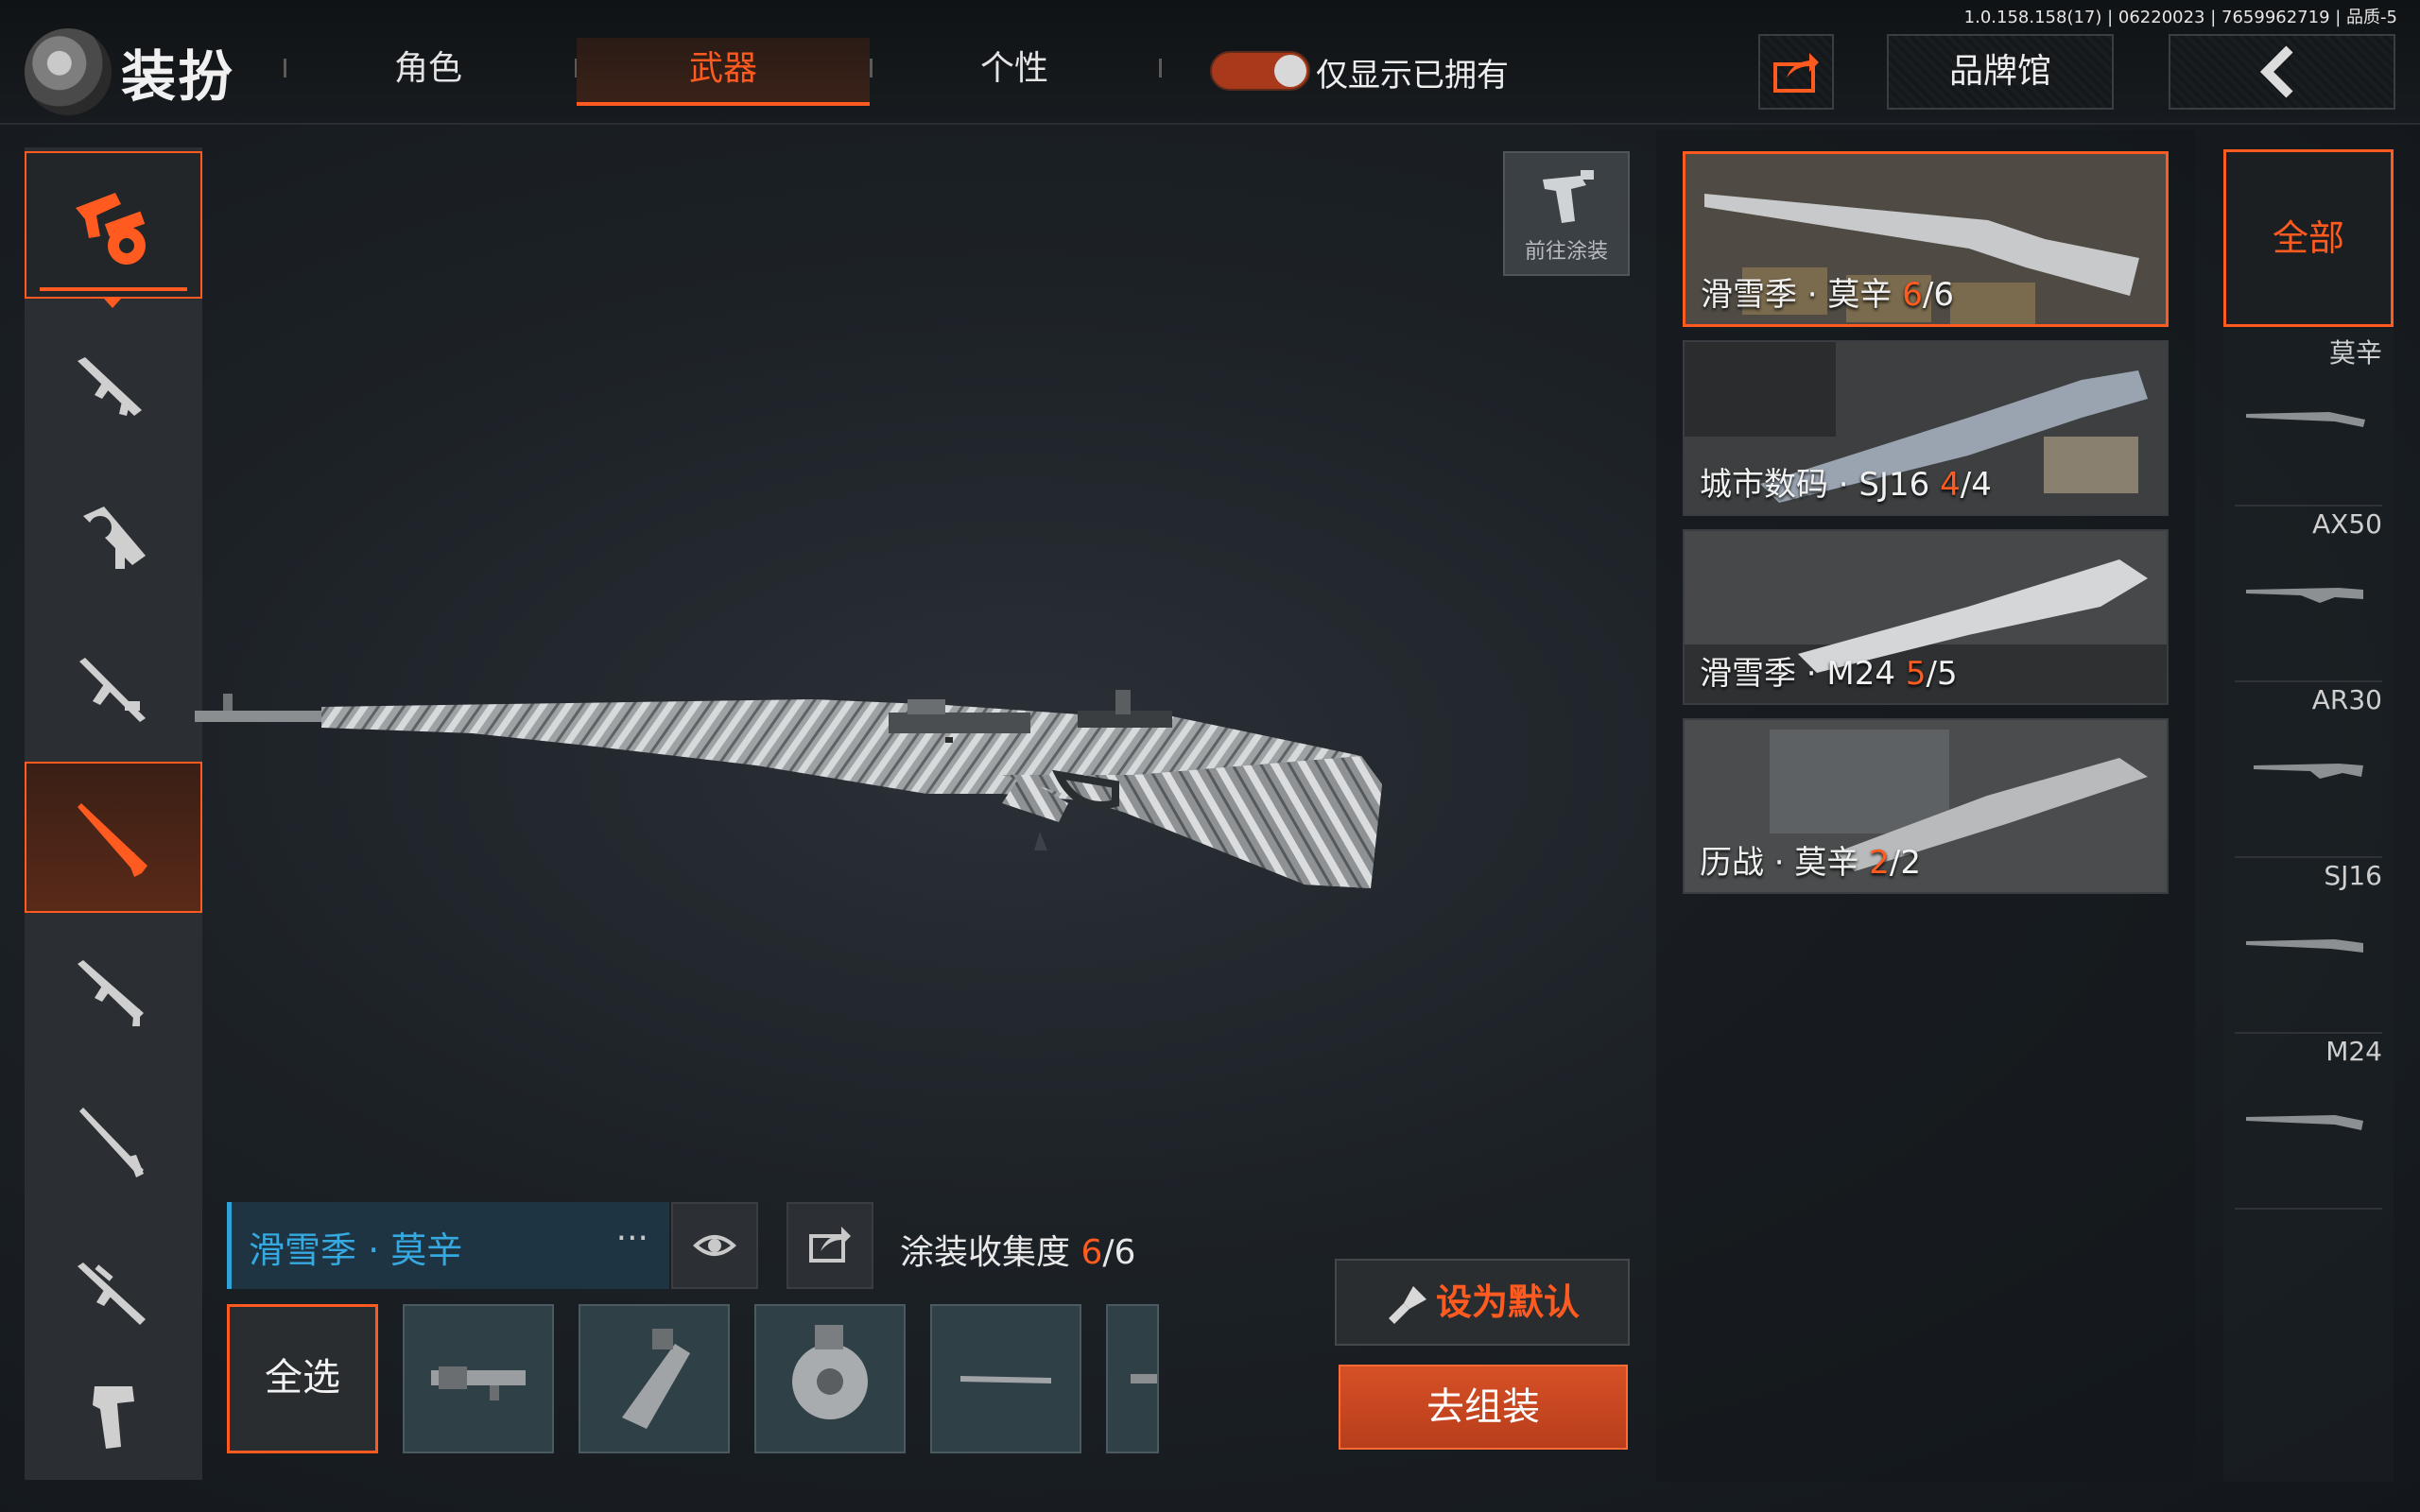  Describe the element at coordinates (723, 72) in the screenshot. I see `tab-weapon: 武器` at that location.